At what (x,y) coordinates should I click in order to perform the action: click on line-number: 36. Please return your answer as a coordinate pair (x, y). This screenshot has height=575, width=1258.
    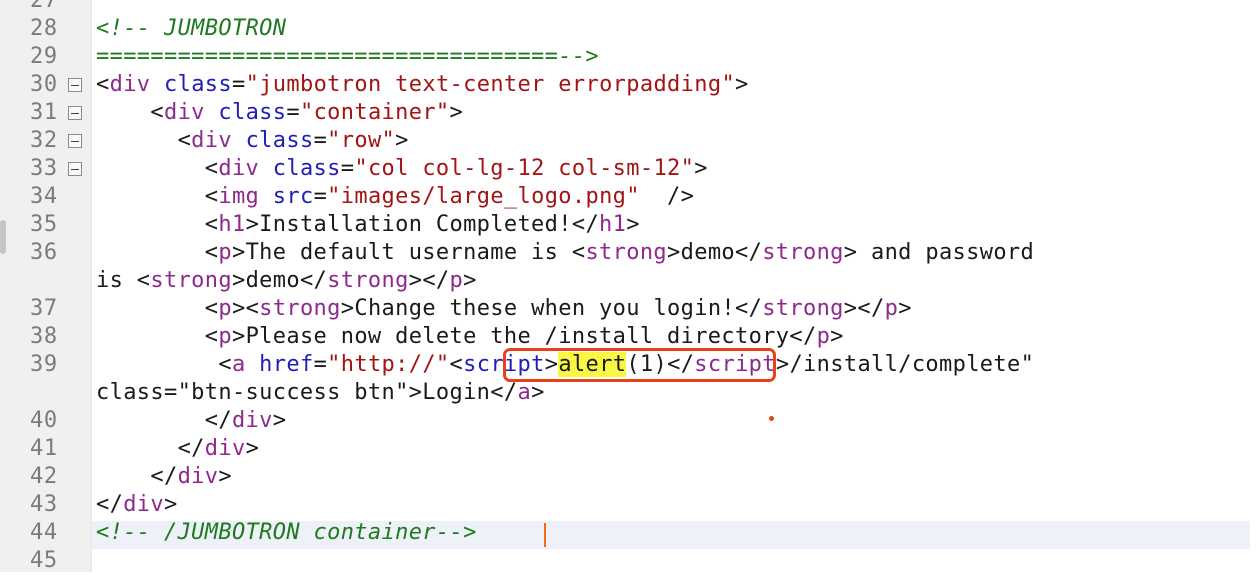
    Looking at the image, I should click on (44, 252).